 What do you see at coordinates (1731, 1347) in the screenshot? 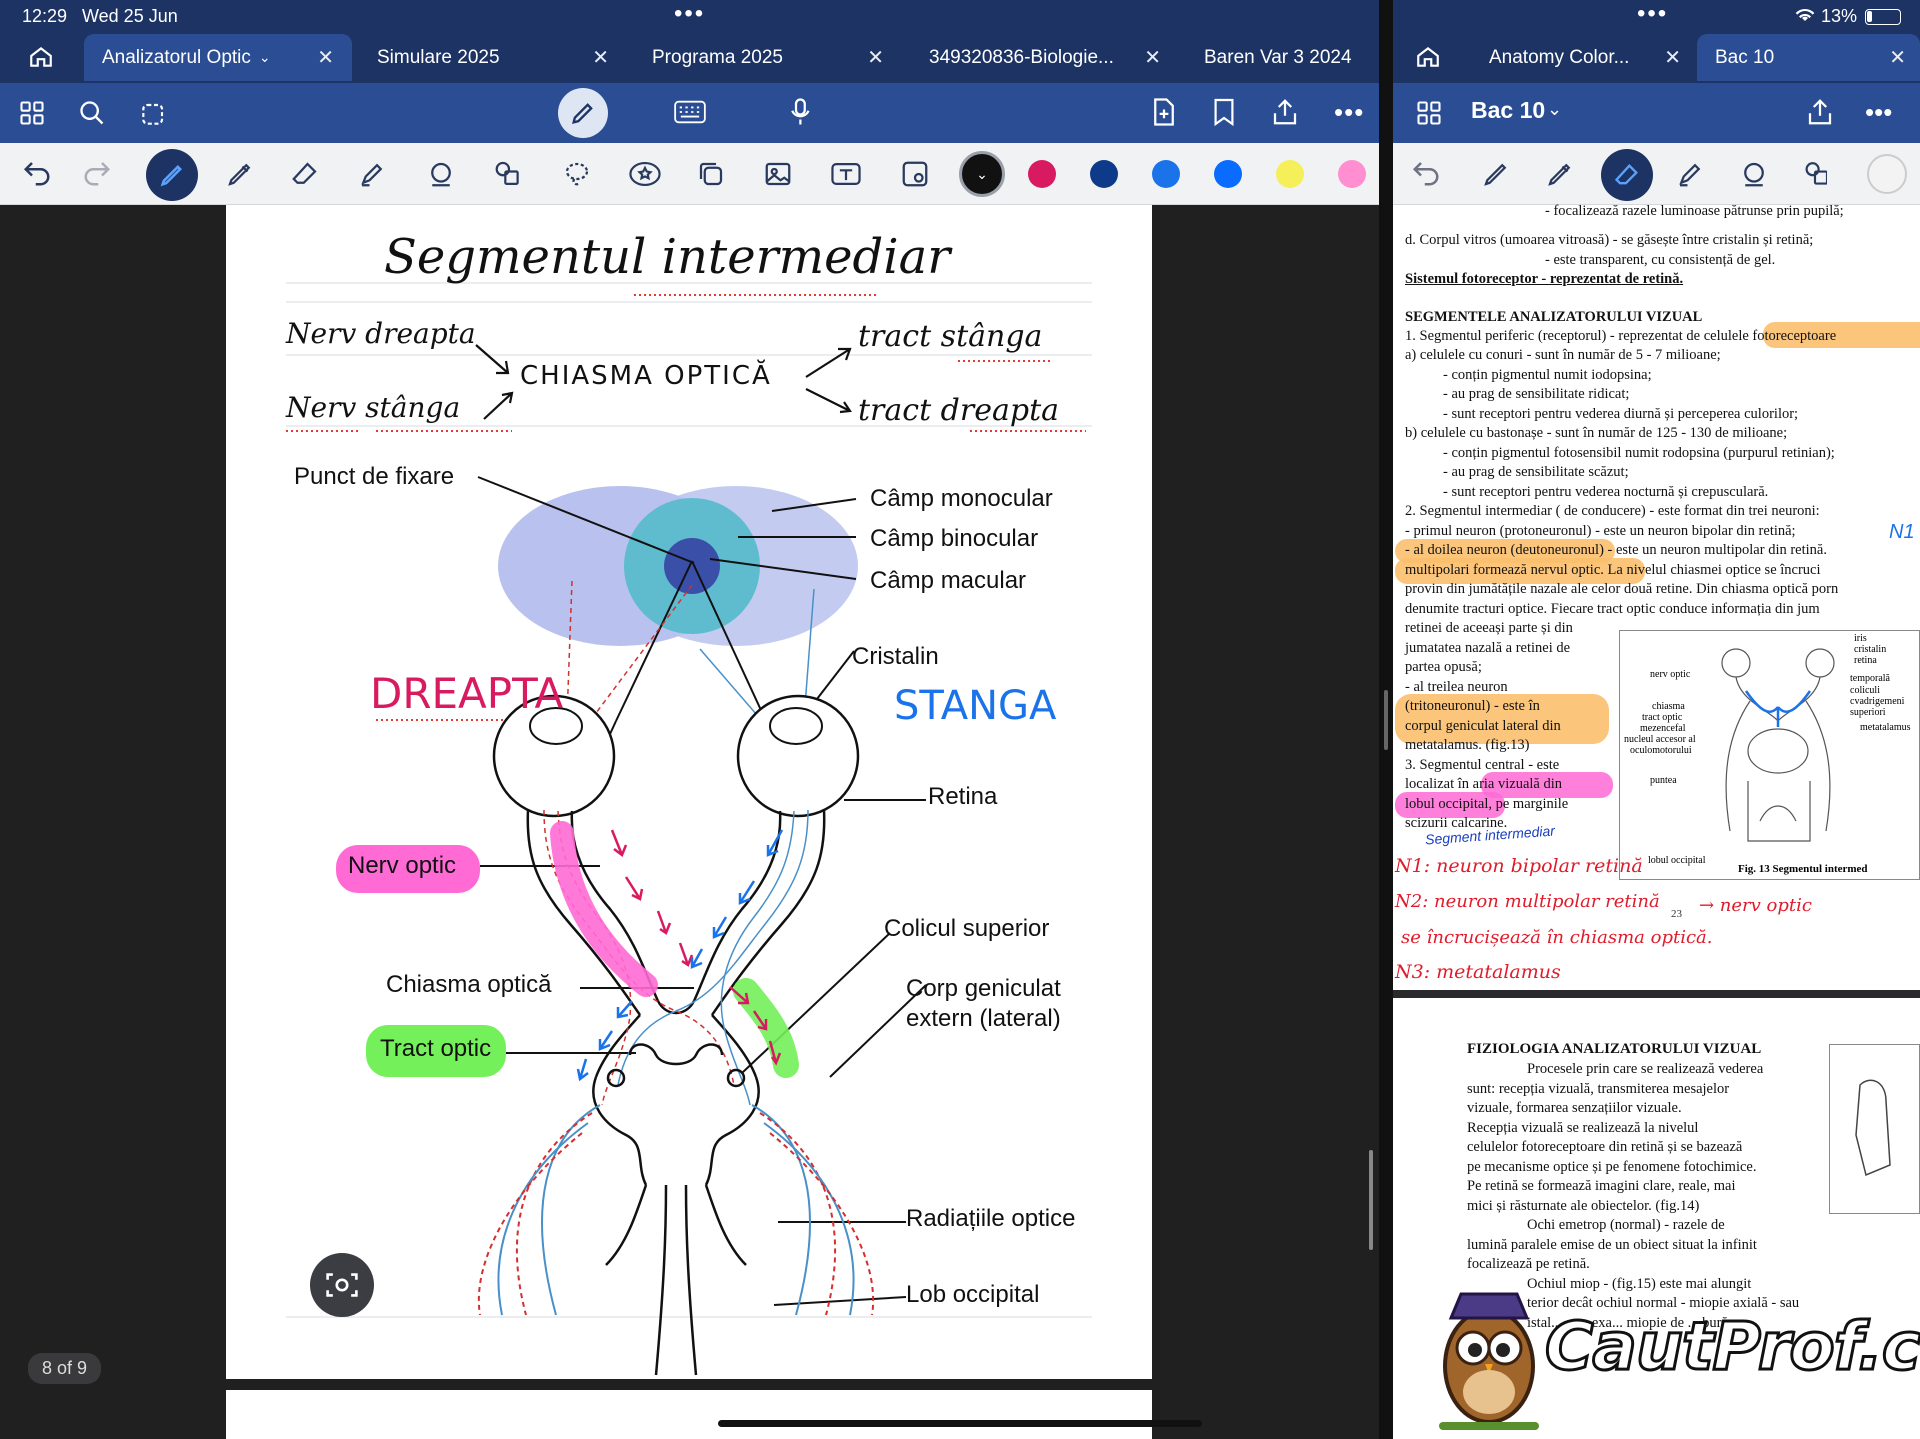
I see `watermark-text: CautProf.com` at bounding box center [1731, 1347].